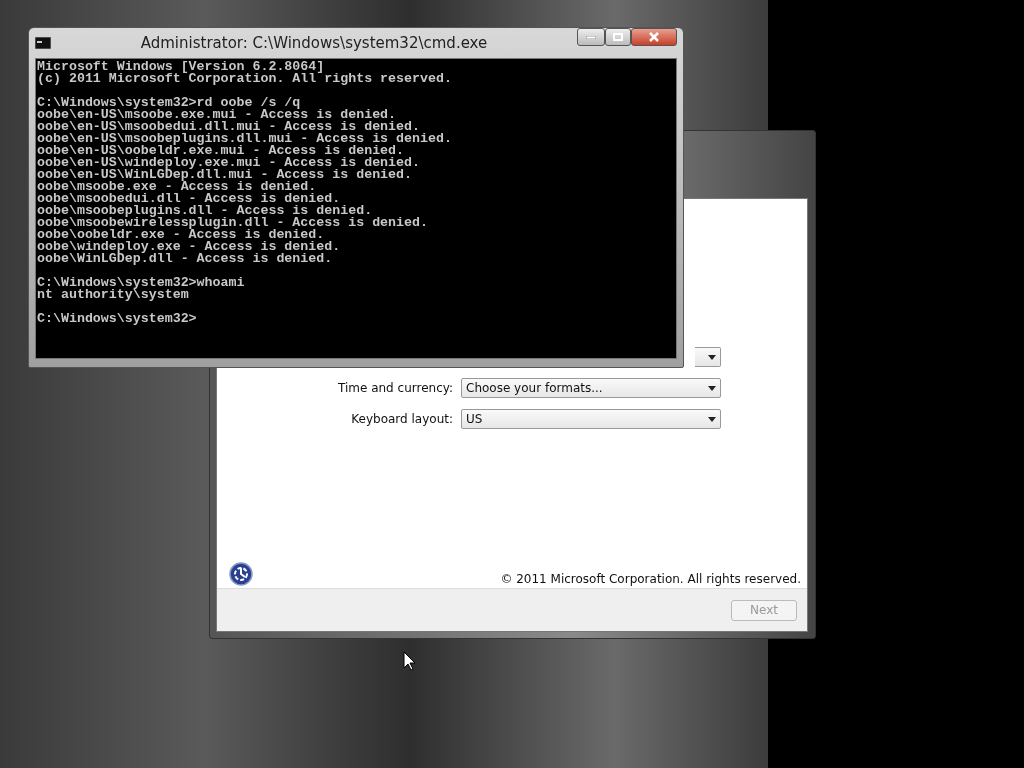 This screenshot has width=1024, height=768. Describe the element at coordinates (181, 67) in the screenshot. I see `console-line: Microsoft Windows [Version 6.2.8064]` at that location.